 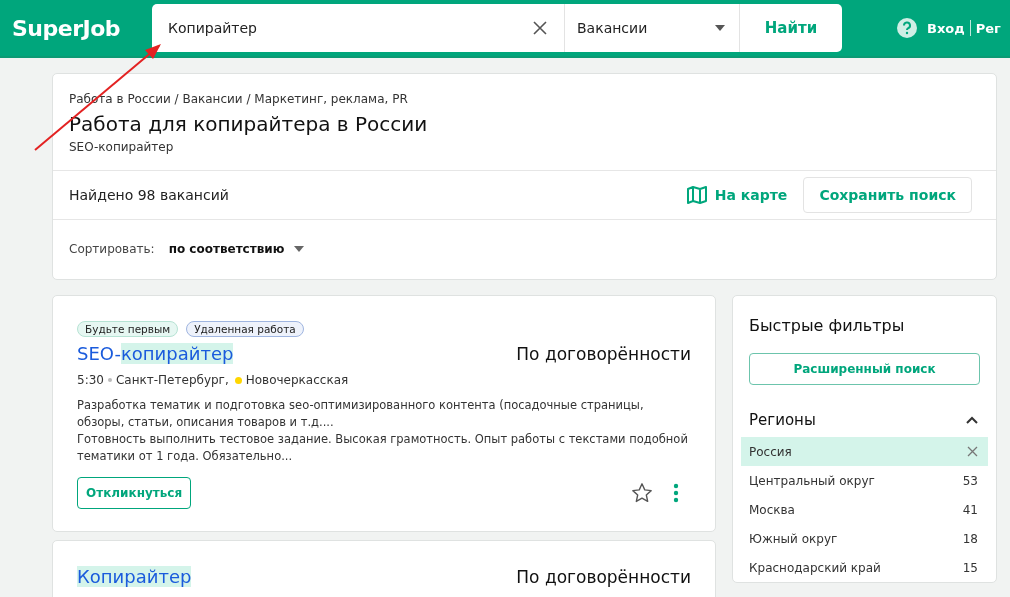 What do you see at coordinates (122, 147) in the screenshot?
I see `subtitle: SEO-копирайтер` at bounding box center [122, 147].